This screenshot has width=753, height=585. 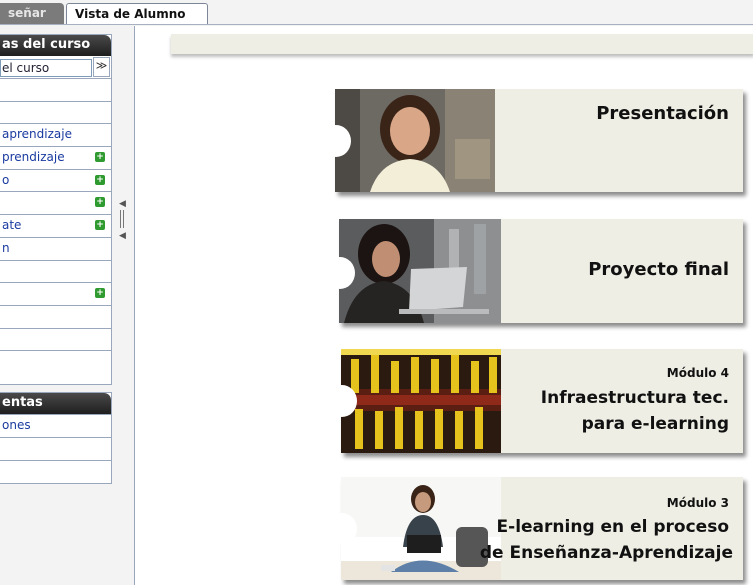 I want to click on tab-teach: señar, so click(x=32, y=14).